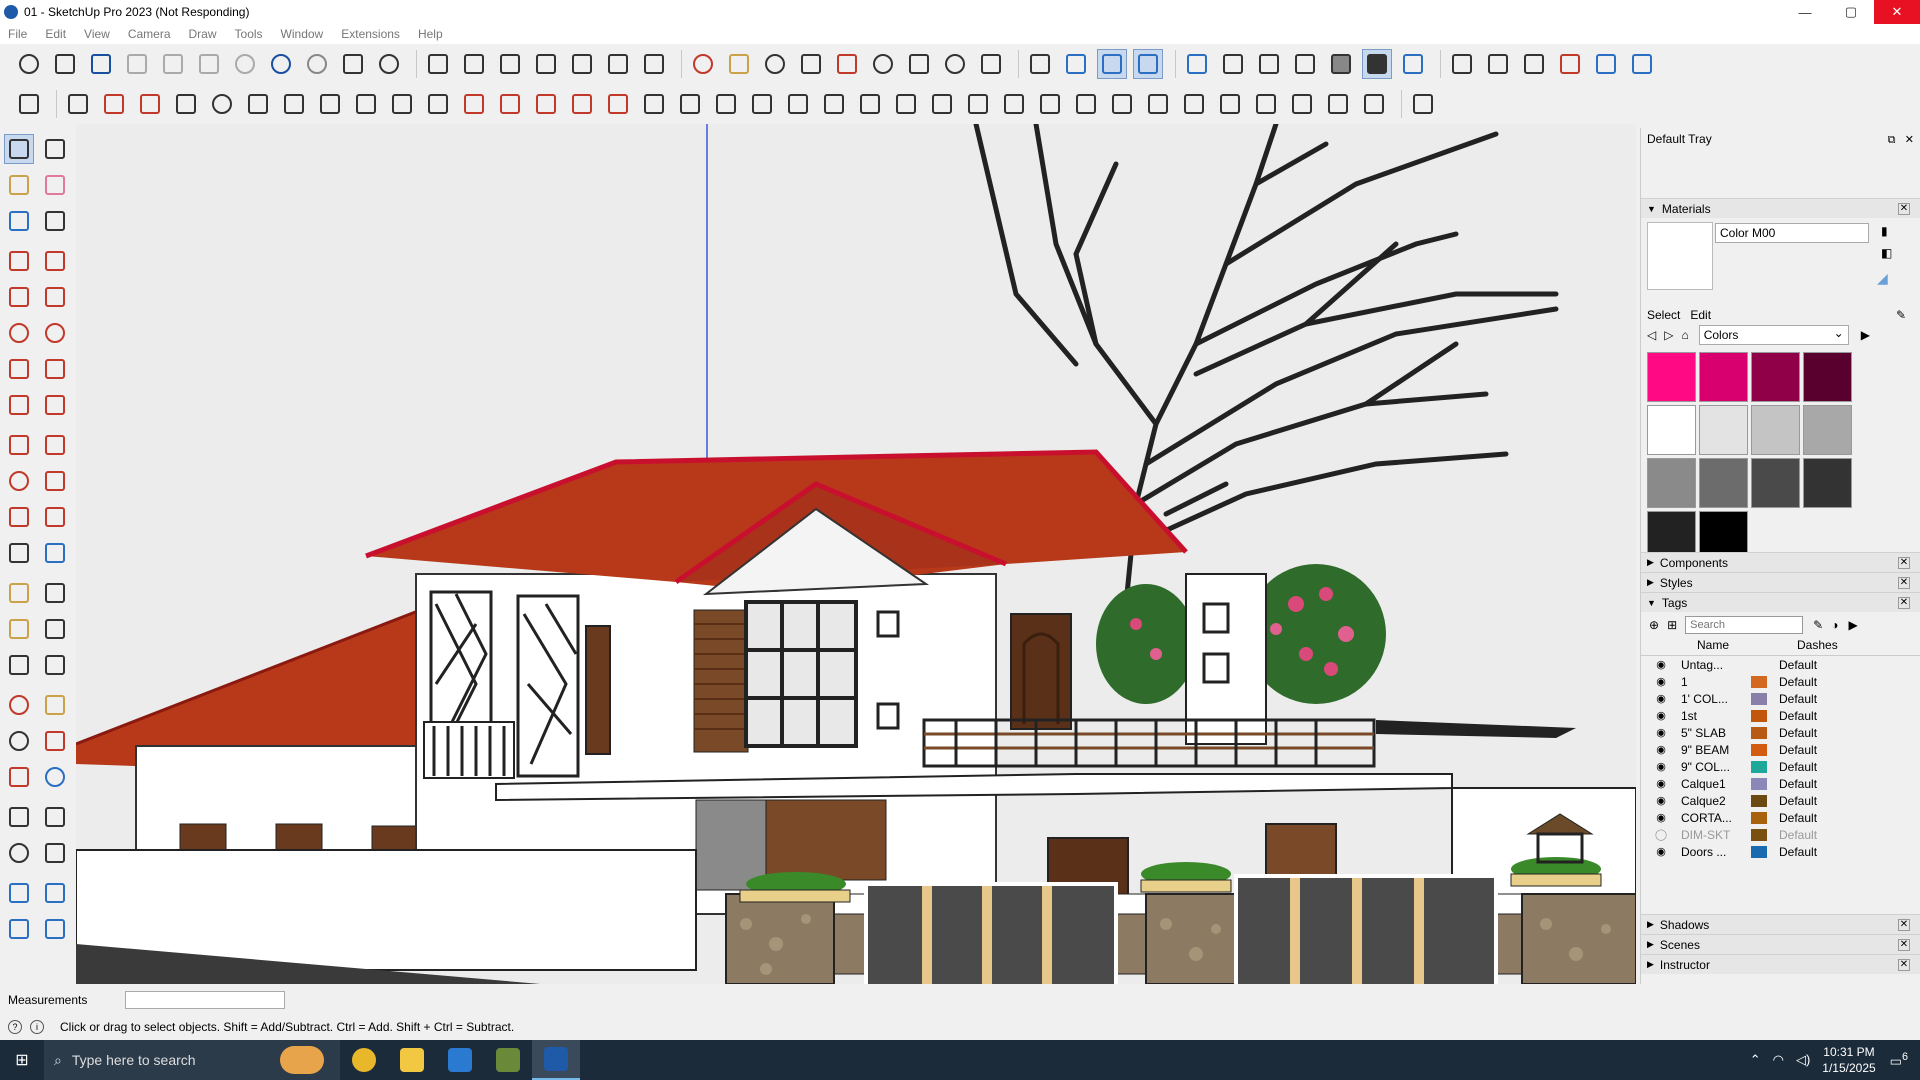 This screenshot has height=1080, width=1920. What do you see at coordinates (1534, 64) in the screenshot?
I see `share-model-icon` at bounding box center [1534, 64].